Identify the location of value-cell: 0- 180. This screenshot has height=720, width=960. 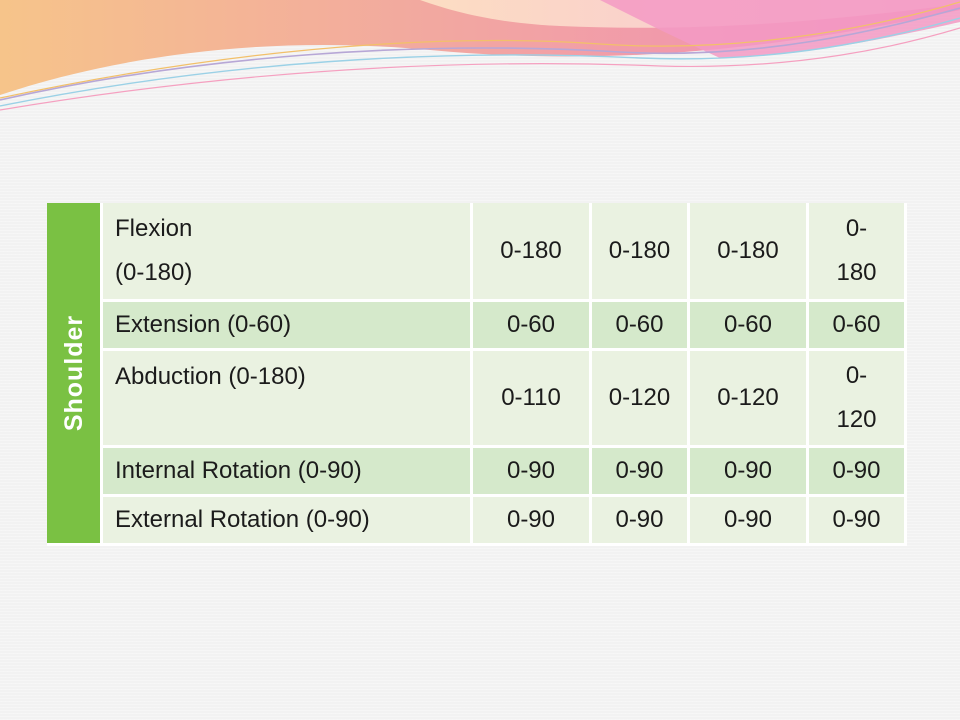
(857, 252).